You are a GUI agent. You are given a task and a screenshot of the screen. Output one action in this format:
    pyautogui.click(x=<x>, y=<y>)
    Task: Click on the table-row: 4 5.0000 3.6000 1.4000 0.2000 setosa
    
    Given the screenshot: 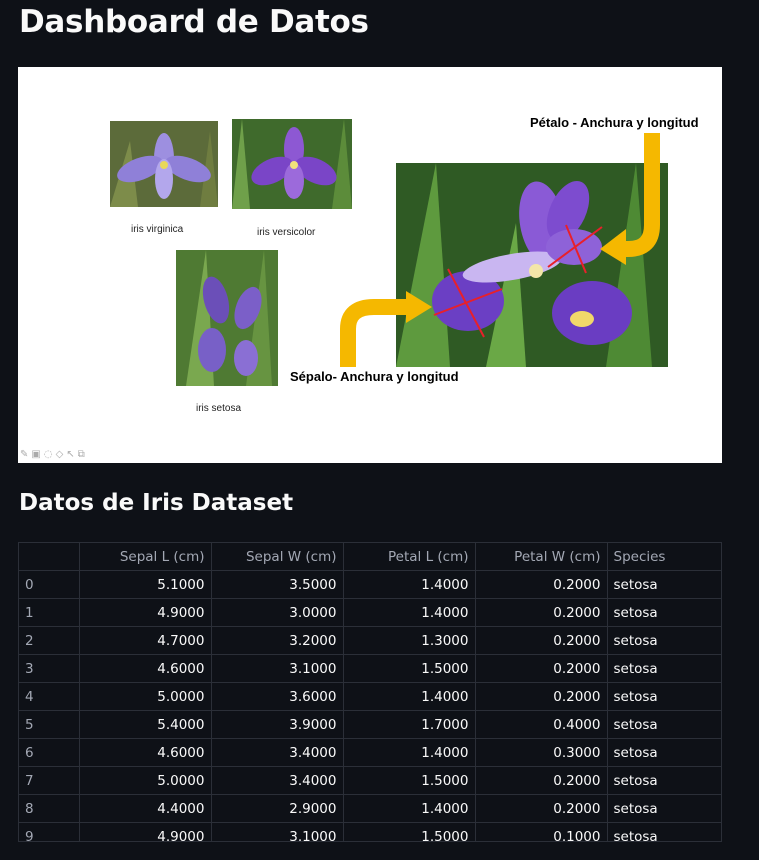 What is the action you would take?
    pyautogui.click(x=370, y=696)
    